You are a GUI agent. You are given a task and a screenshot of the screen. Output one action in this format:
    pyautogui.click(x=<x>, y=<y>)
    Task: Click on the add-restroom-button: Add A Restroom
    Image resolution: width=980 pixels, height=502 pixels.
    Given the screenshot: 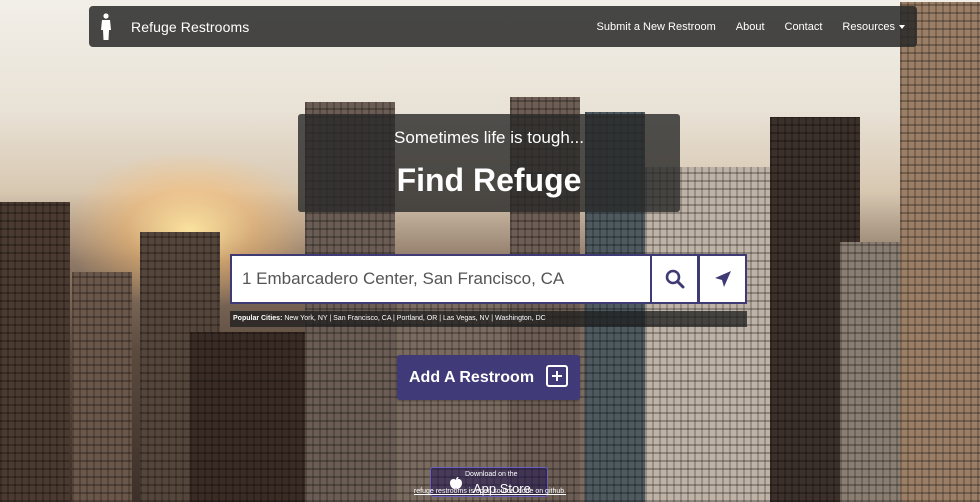 What is the action you would take?
    pyautogui.click(x=488, y=377)
    